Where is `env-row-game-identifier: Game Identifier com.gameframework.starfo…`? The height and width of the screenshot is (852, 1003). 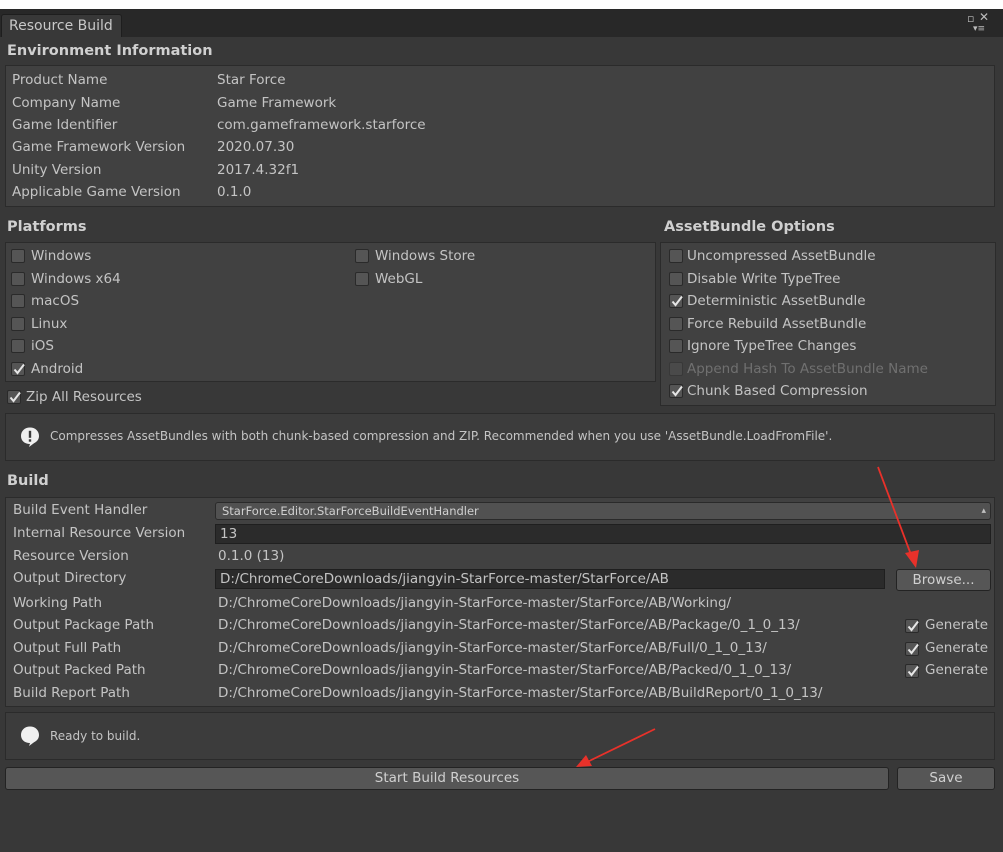 env-row-game-identifier: Game Identifier com.gameframework.starfo… is located at coordinates (496, 127).